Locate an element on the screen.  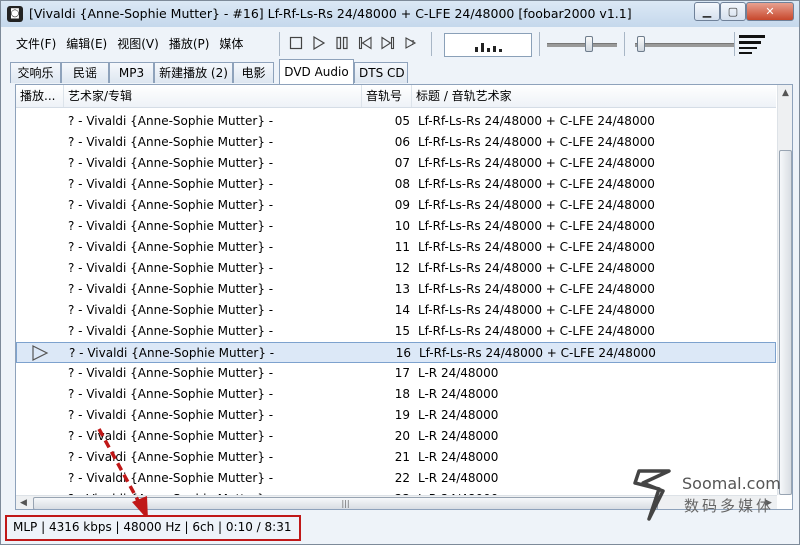
row-track-number: 16 is located at coordinates (403, 353).